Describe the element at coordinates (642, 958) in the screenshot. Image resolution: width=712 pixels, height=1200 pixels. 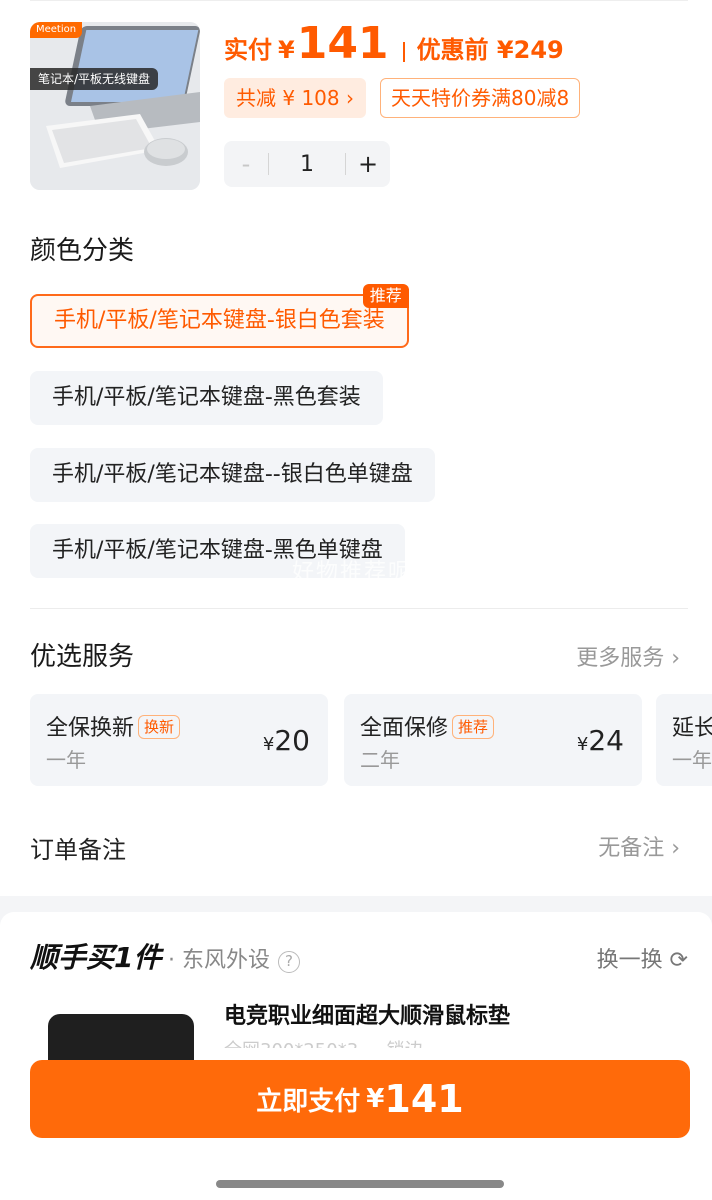
I see `swap-button: 换一换 ⟳` at that location.